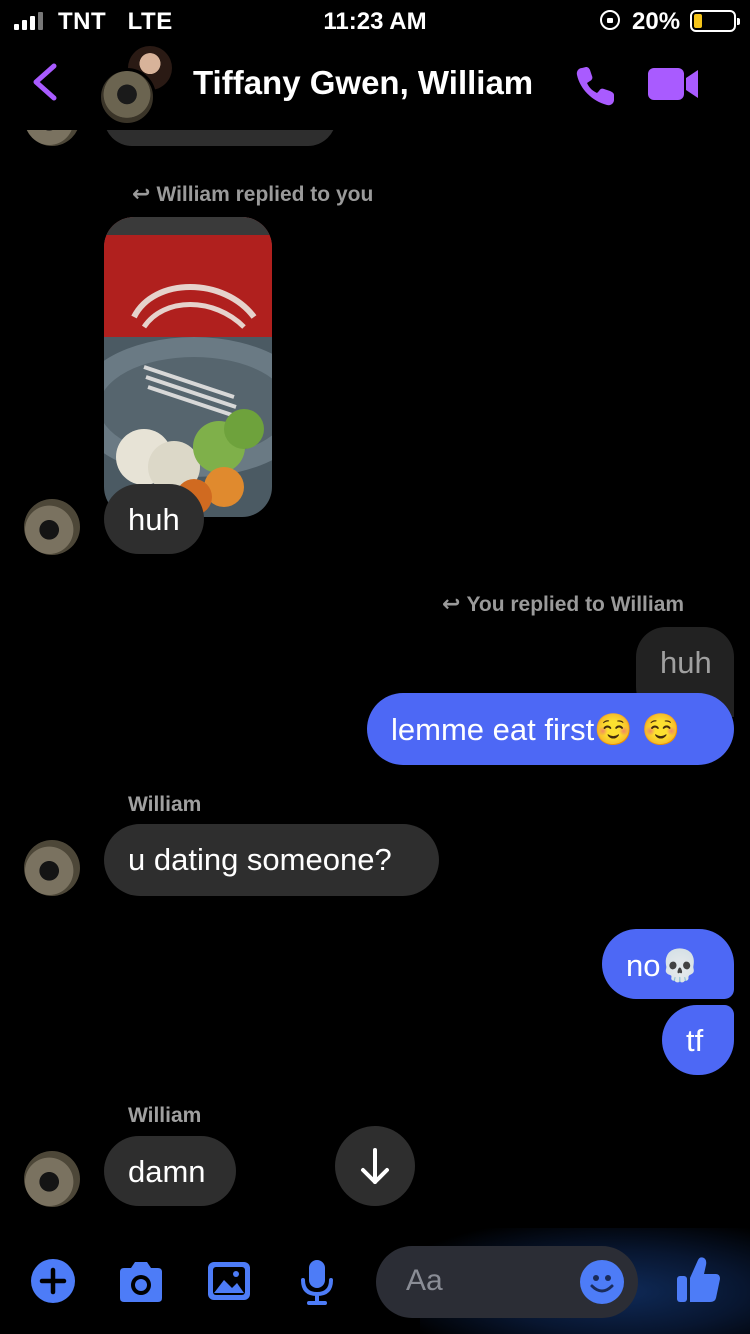 This screenshot has width=750, height=1334. I want to click on message-bubble-outgoing: no💀, so click(668, 964).